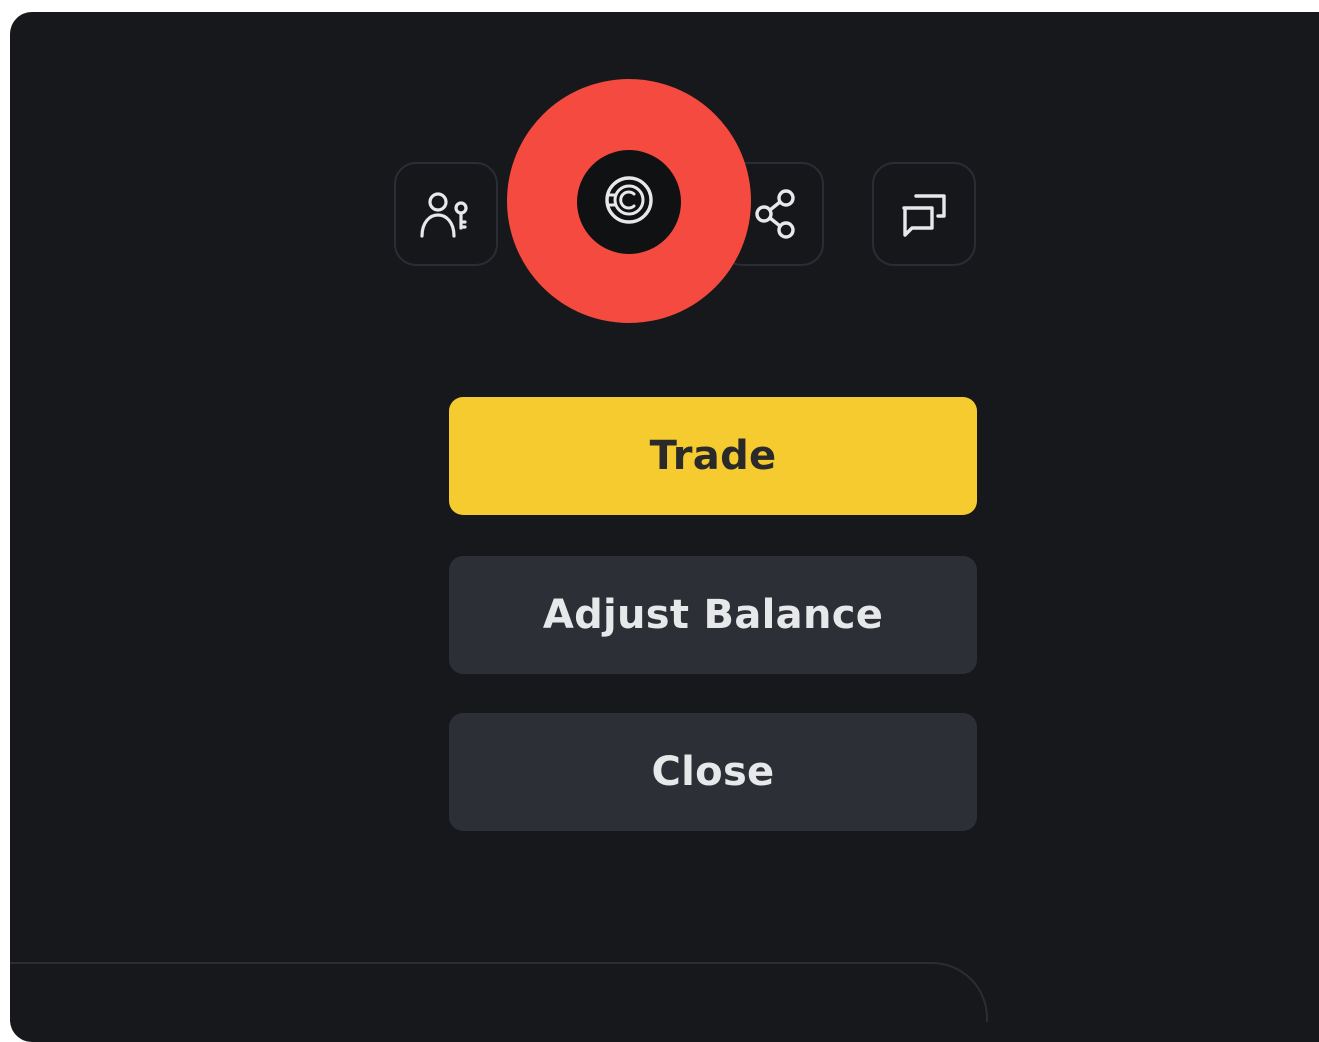  What do you see at coordinates (499, 992) in the screenshot?
I see `bottom-card` at bounding box center [499, 992].